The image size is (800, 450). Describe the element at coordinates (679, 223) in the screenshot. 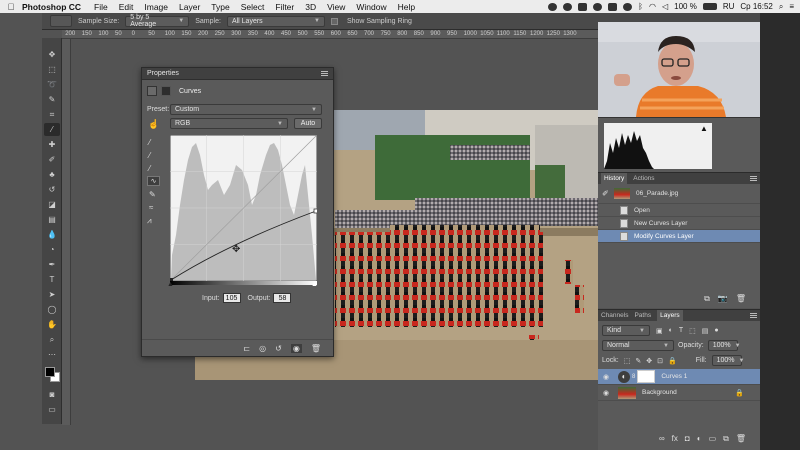

I see `history-item: New Curves Layer` at that location.